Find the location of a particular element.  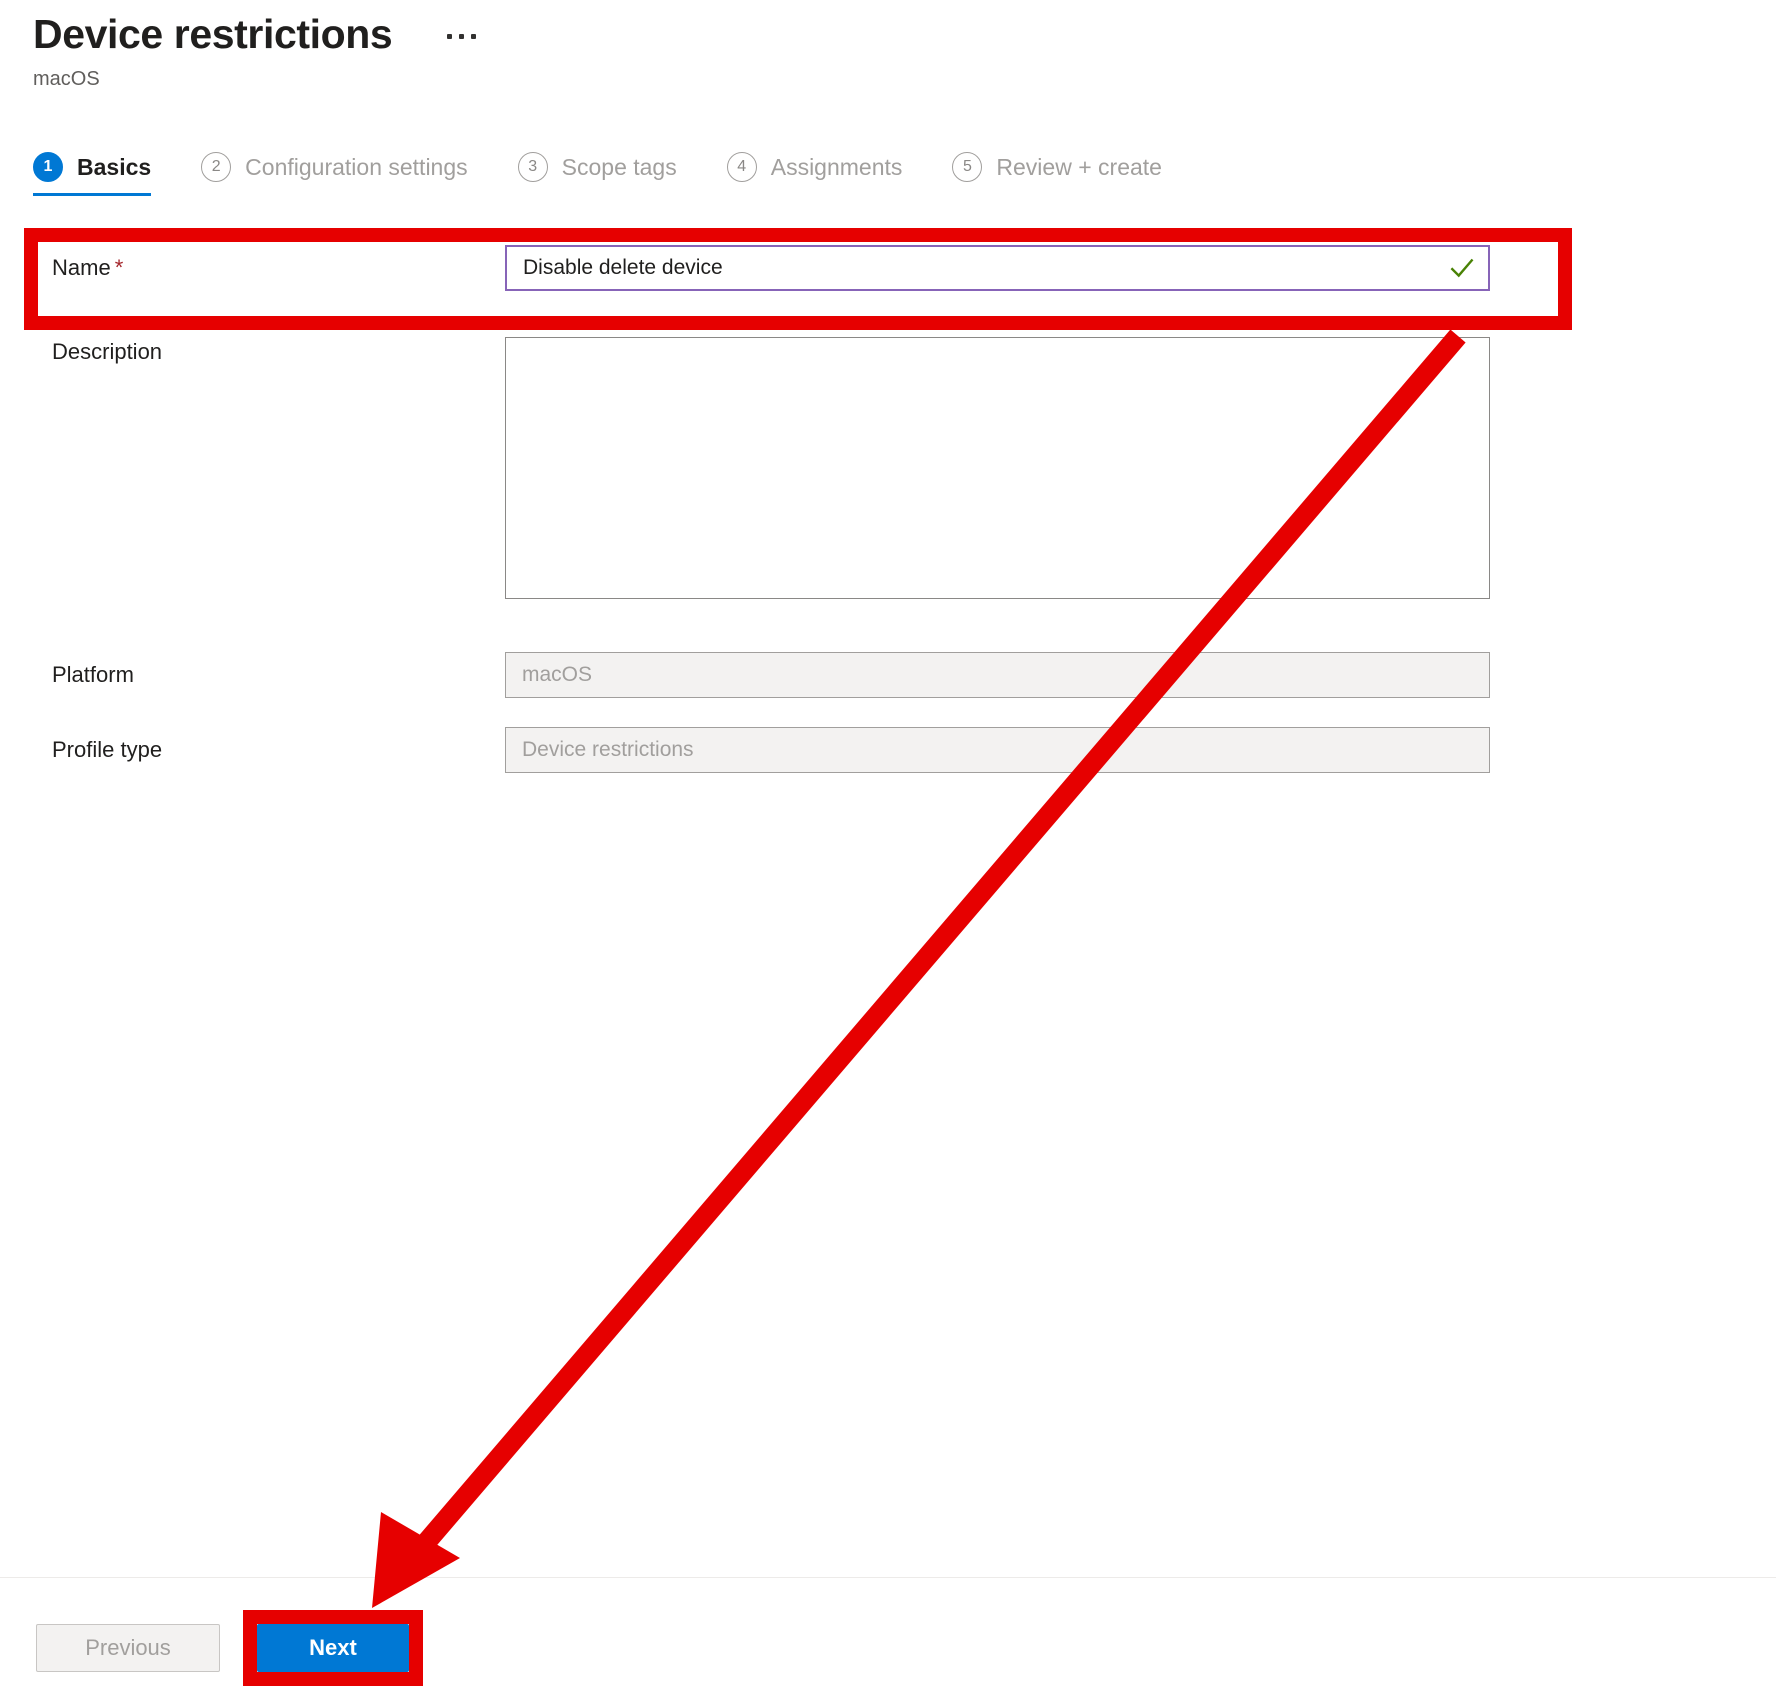

platform-row: Platform is located at coordinates (888, 675).